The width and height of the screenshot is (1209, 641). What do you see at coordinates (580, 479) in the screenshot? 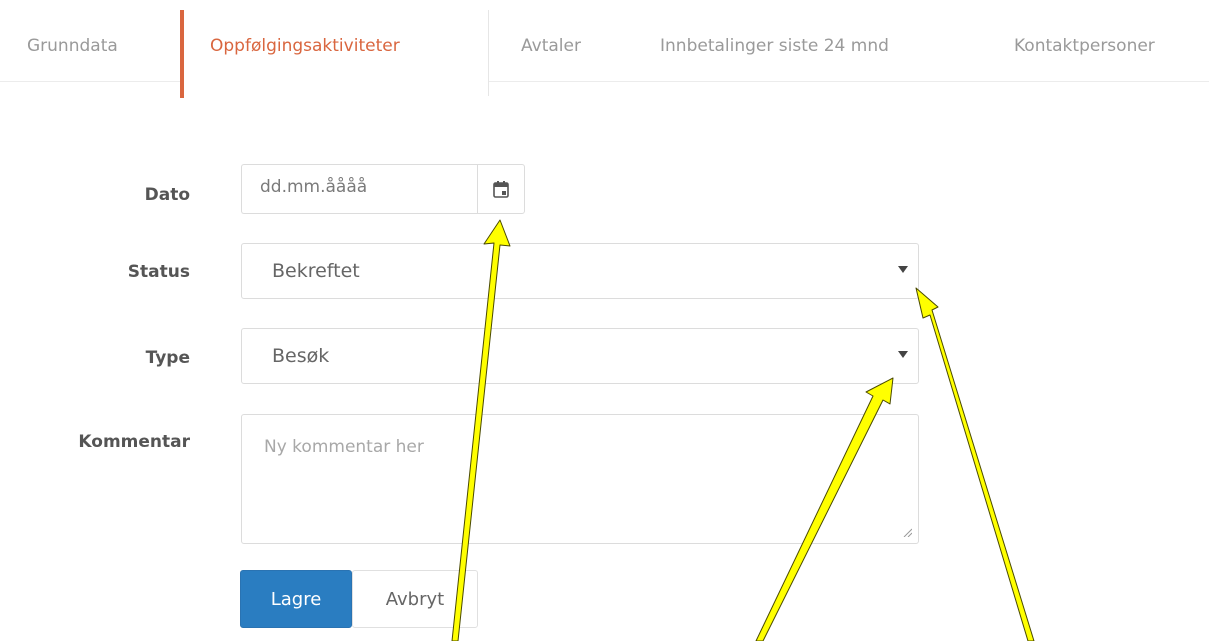
I see `comment-textarea: Ny kommentar her` at bounding box center [580, 479].